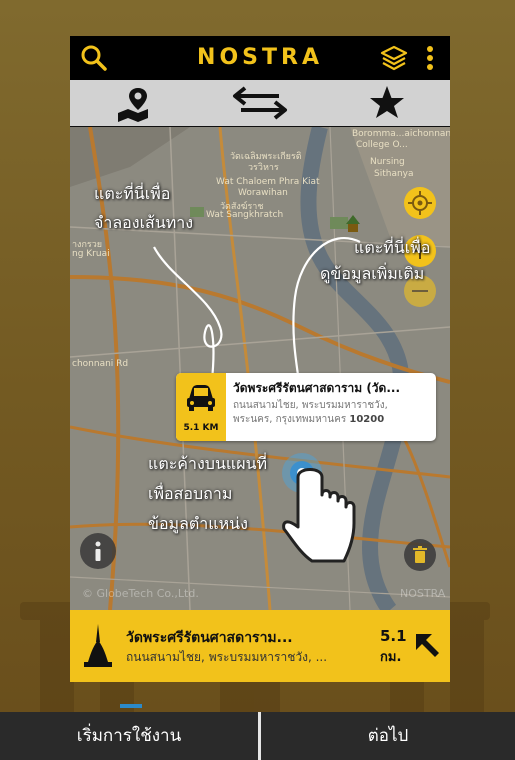 The image size is (515, 760). Describe the element at coordinates (427, 645) in the screenshot. I see `direction-arrow-icon` at that location.